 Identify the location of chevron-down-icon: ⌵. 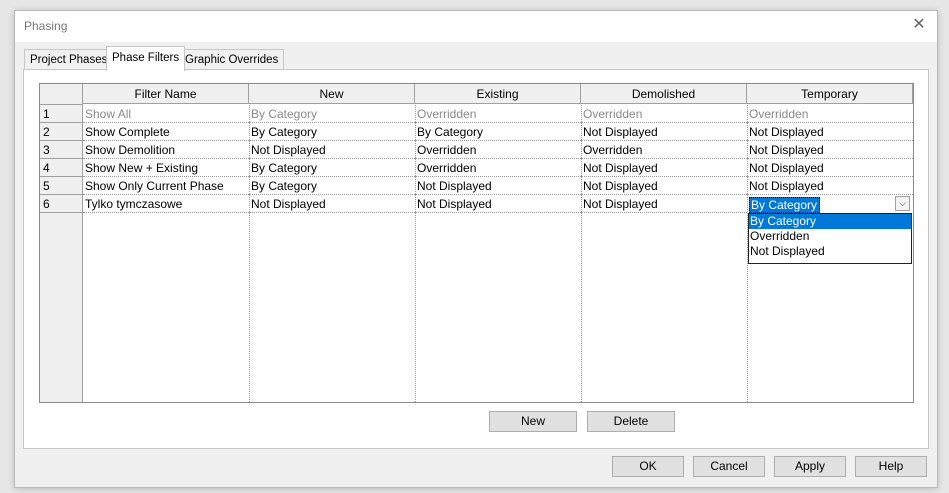
(902, 203).